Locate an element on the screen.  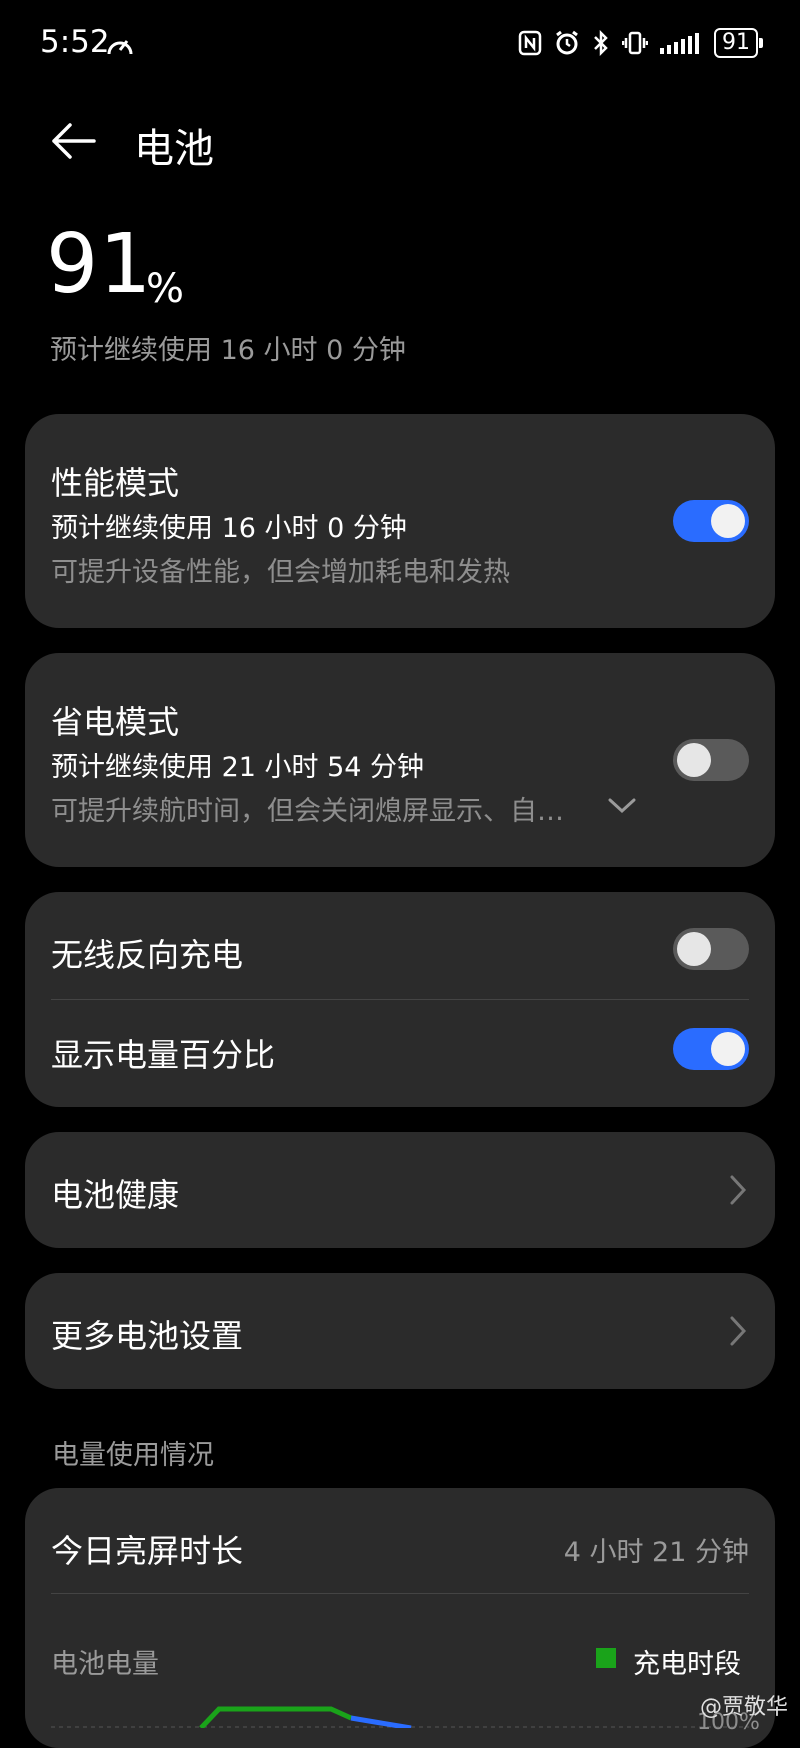
charging-legend-label: 充电时段 is located at coordinates (687, 1664).